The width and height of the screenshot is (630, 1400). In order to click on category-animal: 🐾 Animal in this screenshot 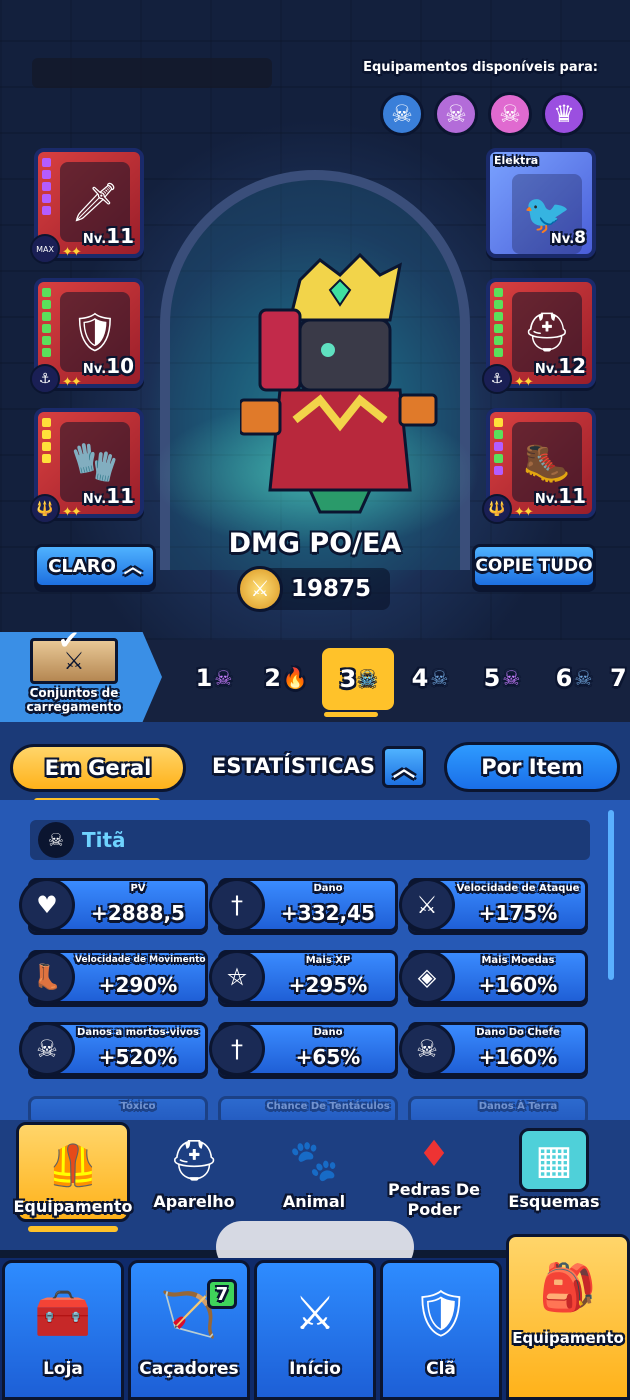, I will do `click(314, 1175)`.